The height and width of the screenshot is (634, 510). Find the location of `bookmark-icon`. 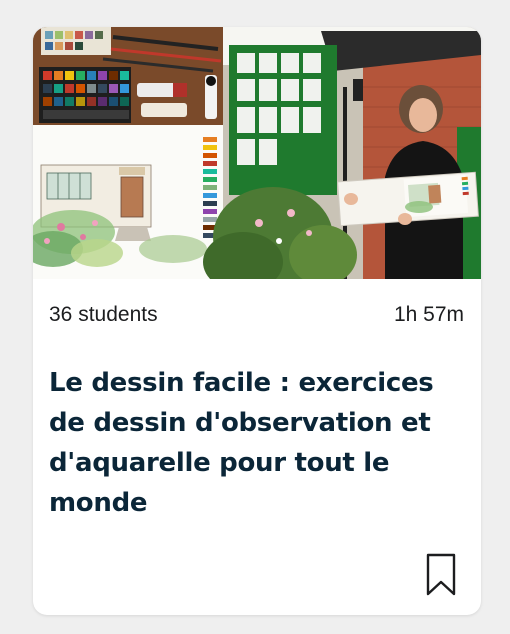

bookmark-icon is located at coordinates (441, 574).